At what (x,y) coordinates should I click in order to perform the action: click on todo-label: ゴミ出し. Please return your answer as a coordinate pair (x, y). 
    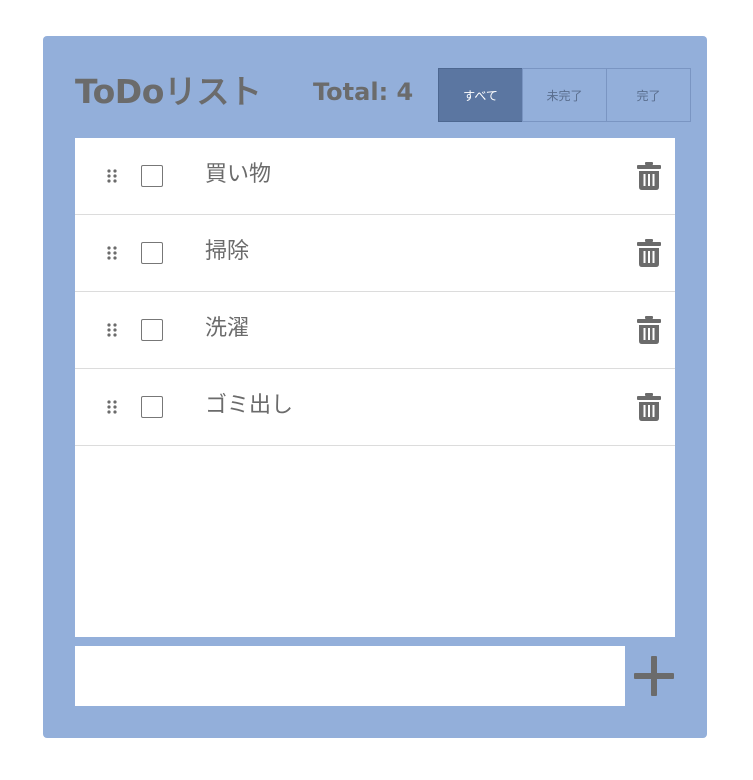
    Looking at the image, I should click on (249, 405).